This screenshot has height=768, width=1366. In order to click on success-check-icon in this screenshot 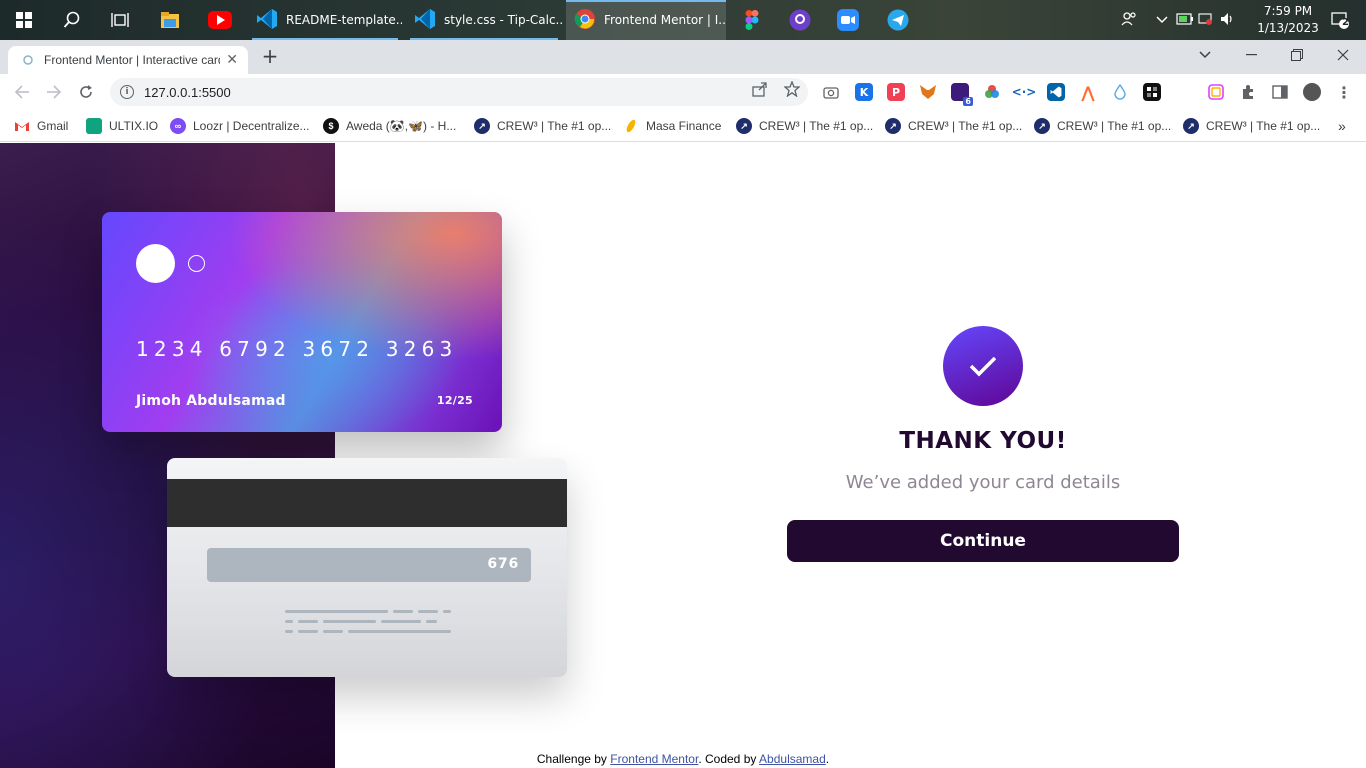, I will do `click(983, 366)`.